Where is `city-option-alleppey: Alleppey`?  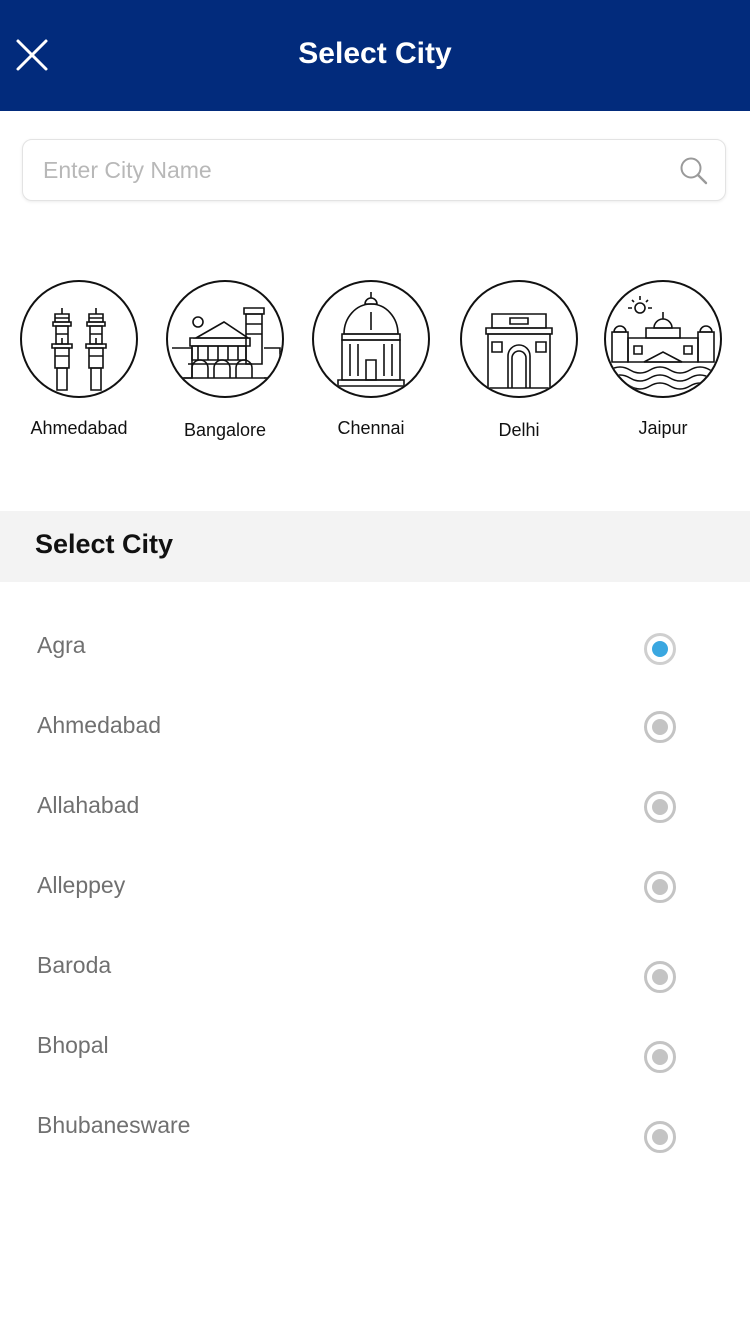 city-option-alleppey: Alleppey is located at coordinates (375, 888).